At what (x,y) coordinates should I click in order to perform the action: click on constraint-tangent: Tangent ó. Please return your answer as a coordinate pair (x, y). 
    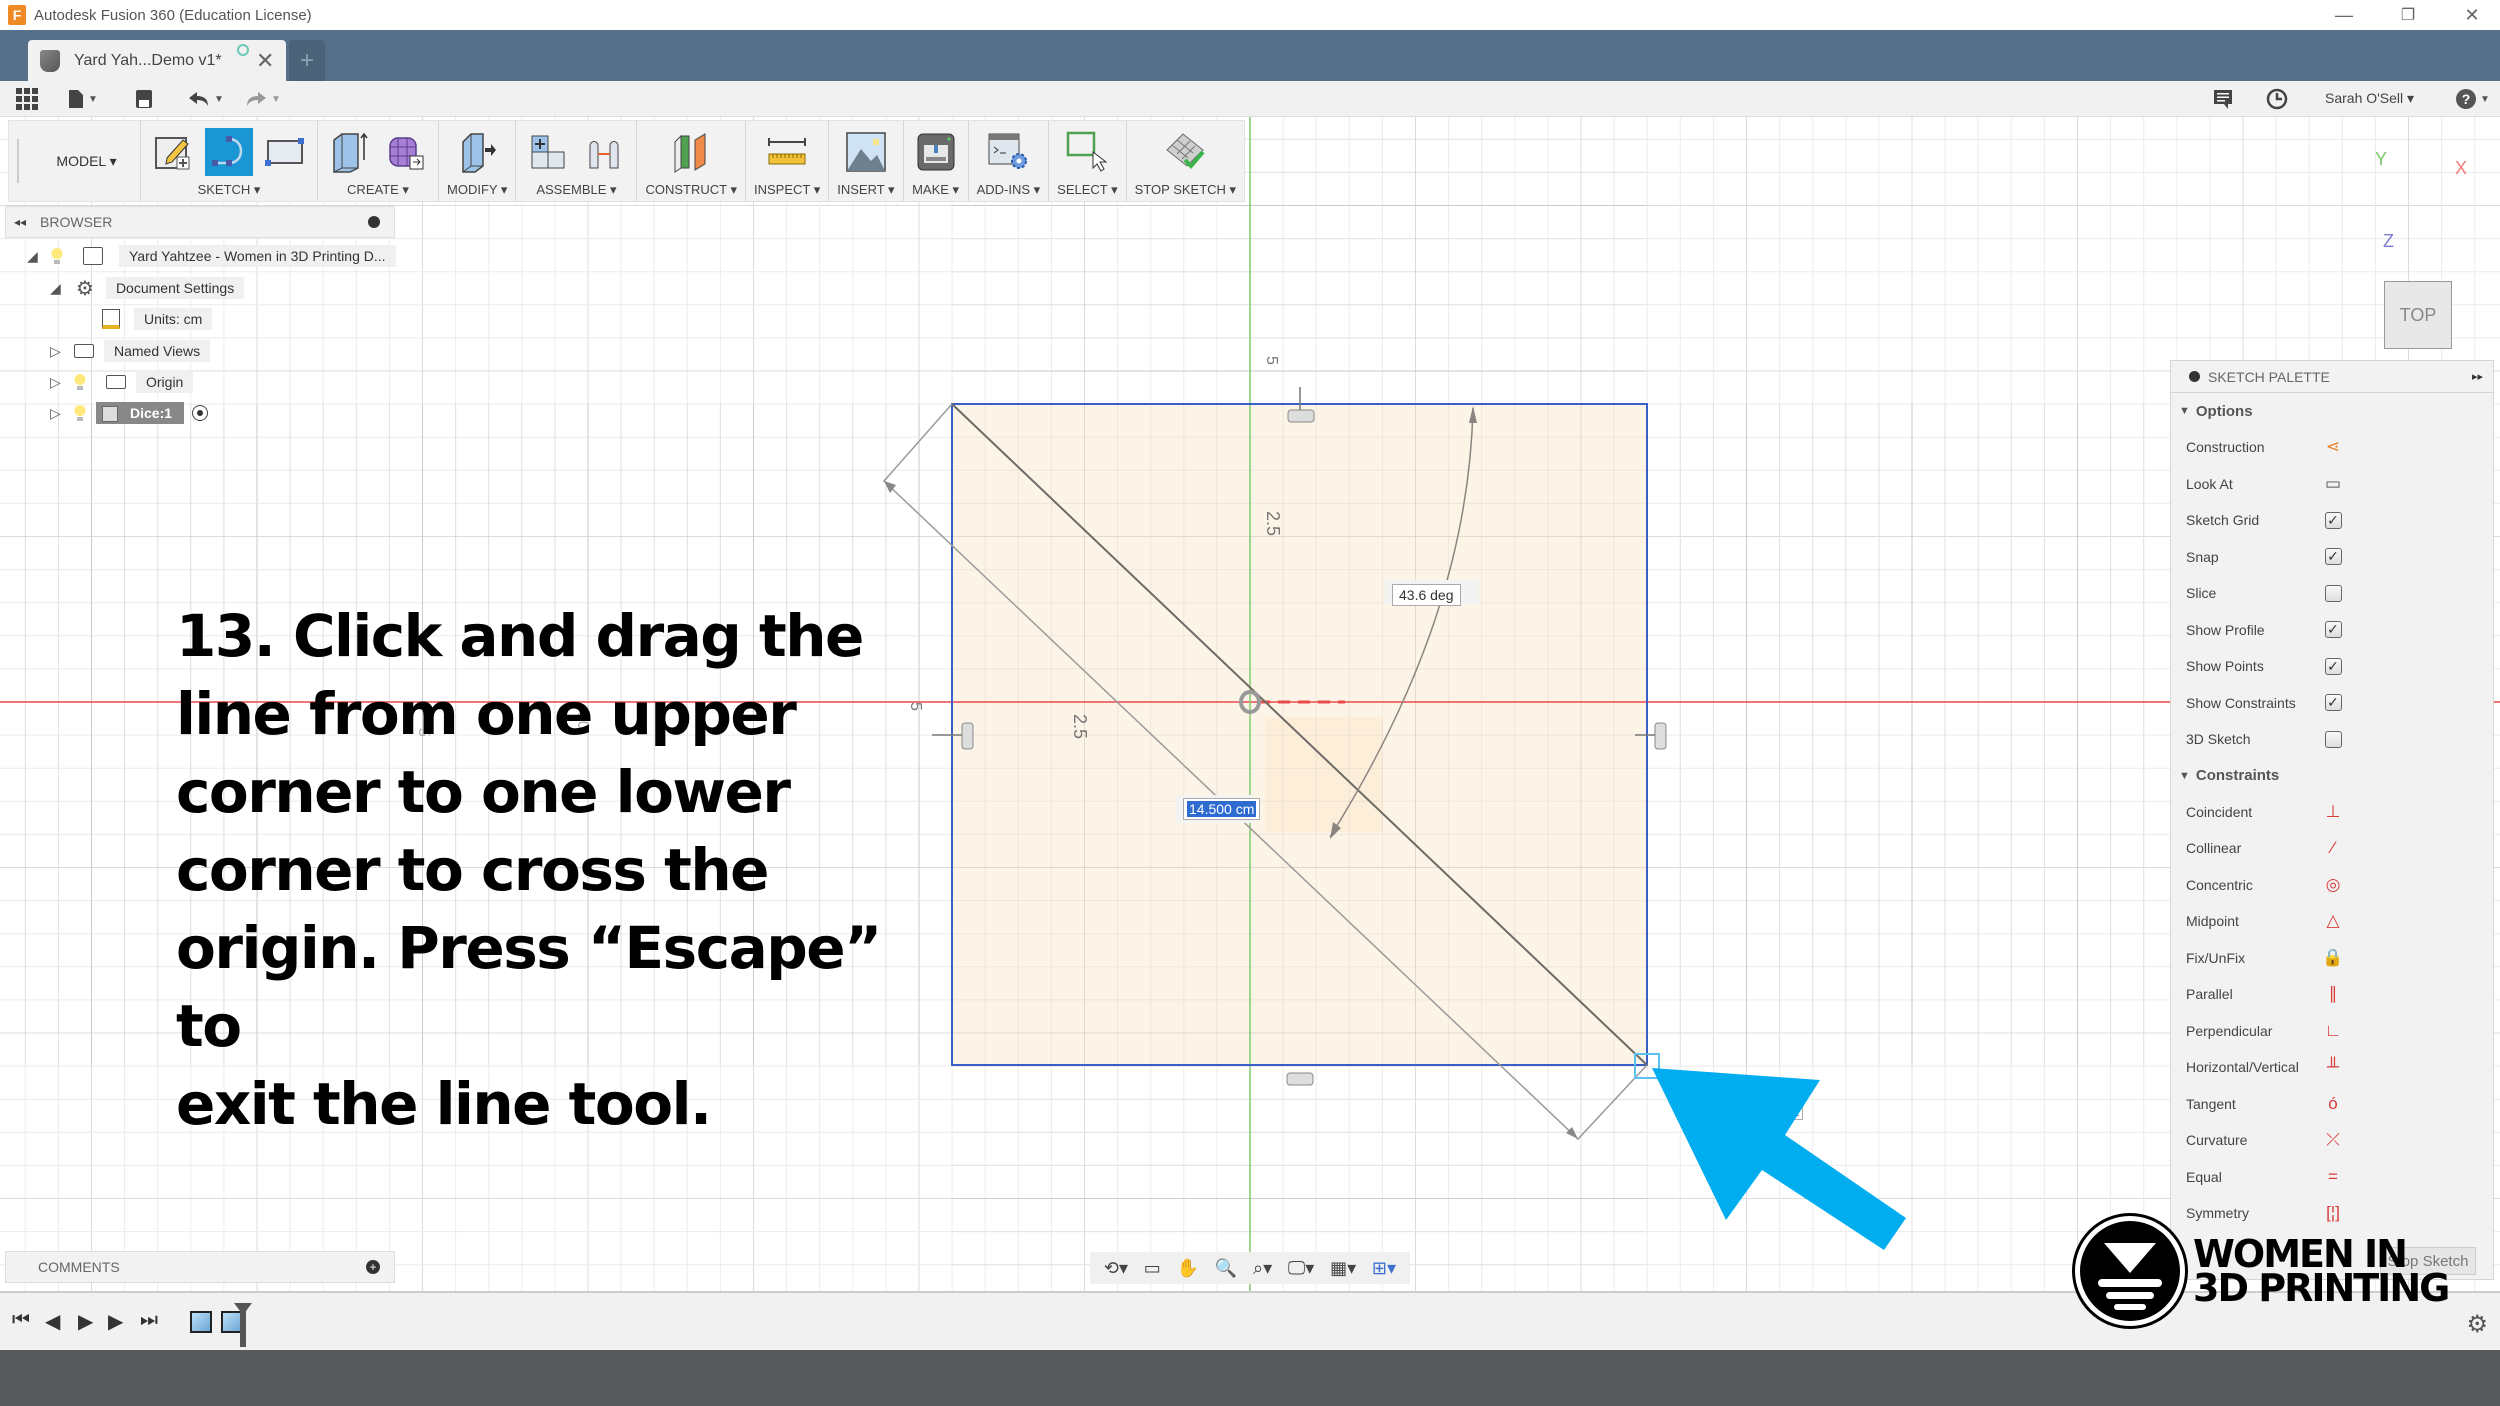
    Looking at the image, I should click on (2332, 1104).